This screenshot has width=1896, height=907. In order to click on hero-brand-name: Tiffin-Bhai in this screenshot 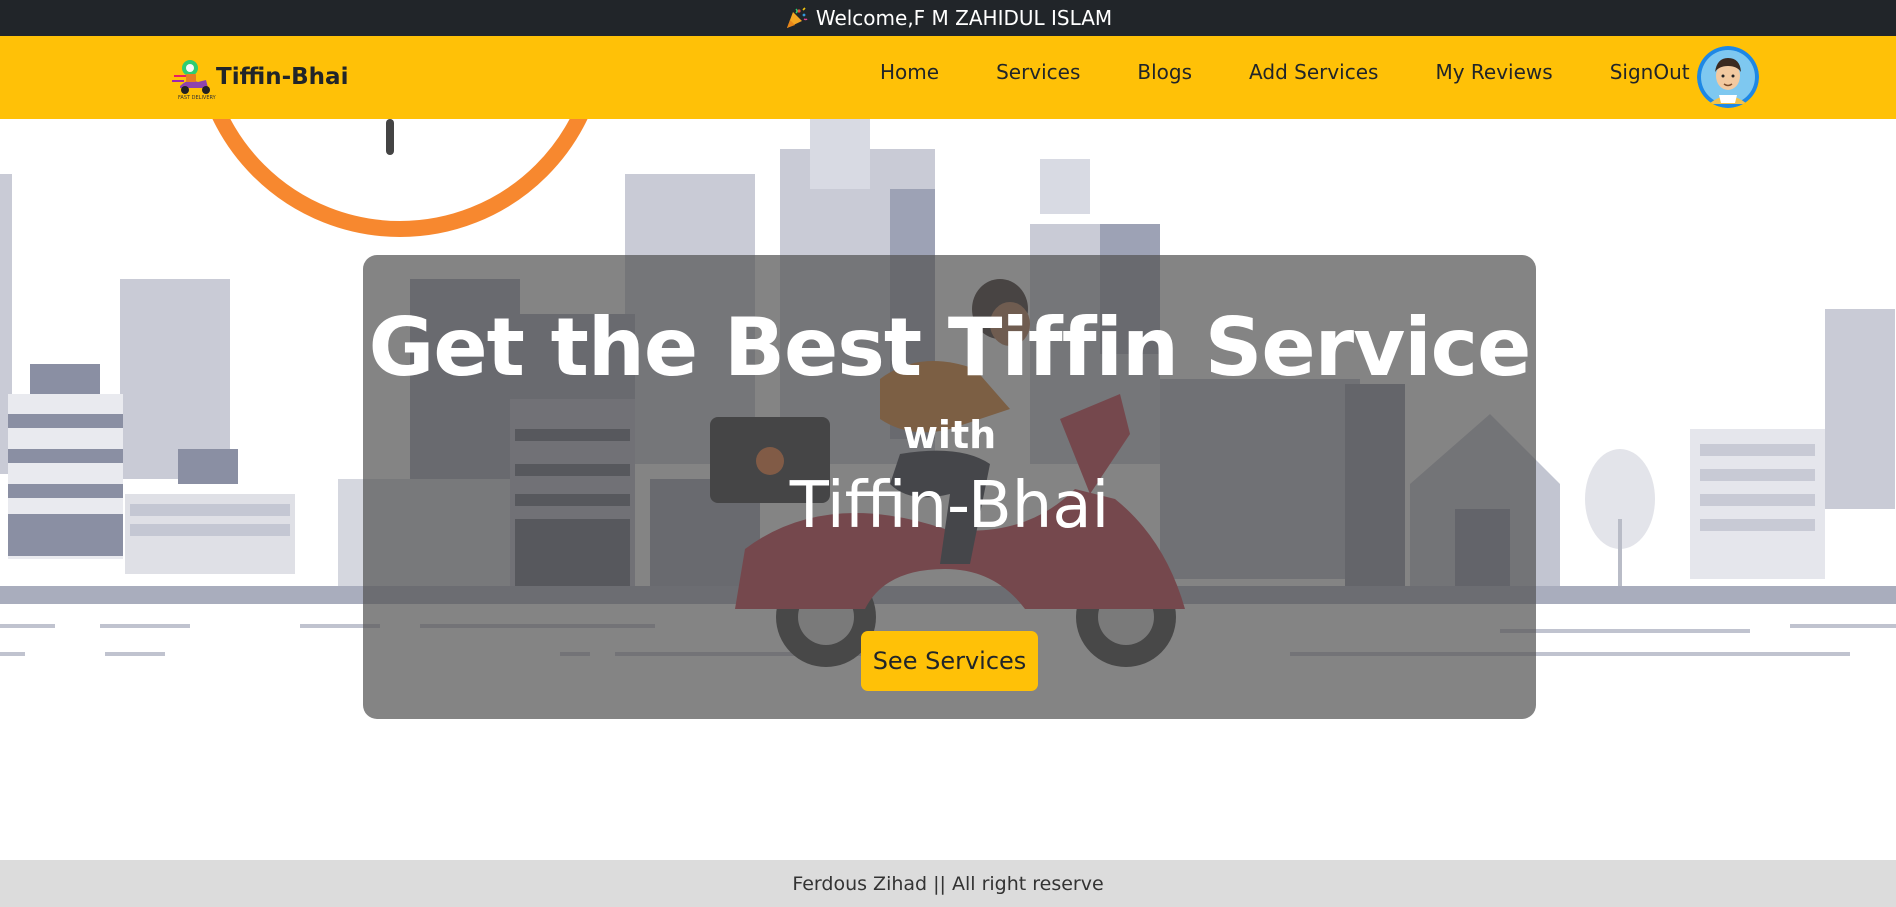, I will do `click(949, 506)`.